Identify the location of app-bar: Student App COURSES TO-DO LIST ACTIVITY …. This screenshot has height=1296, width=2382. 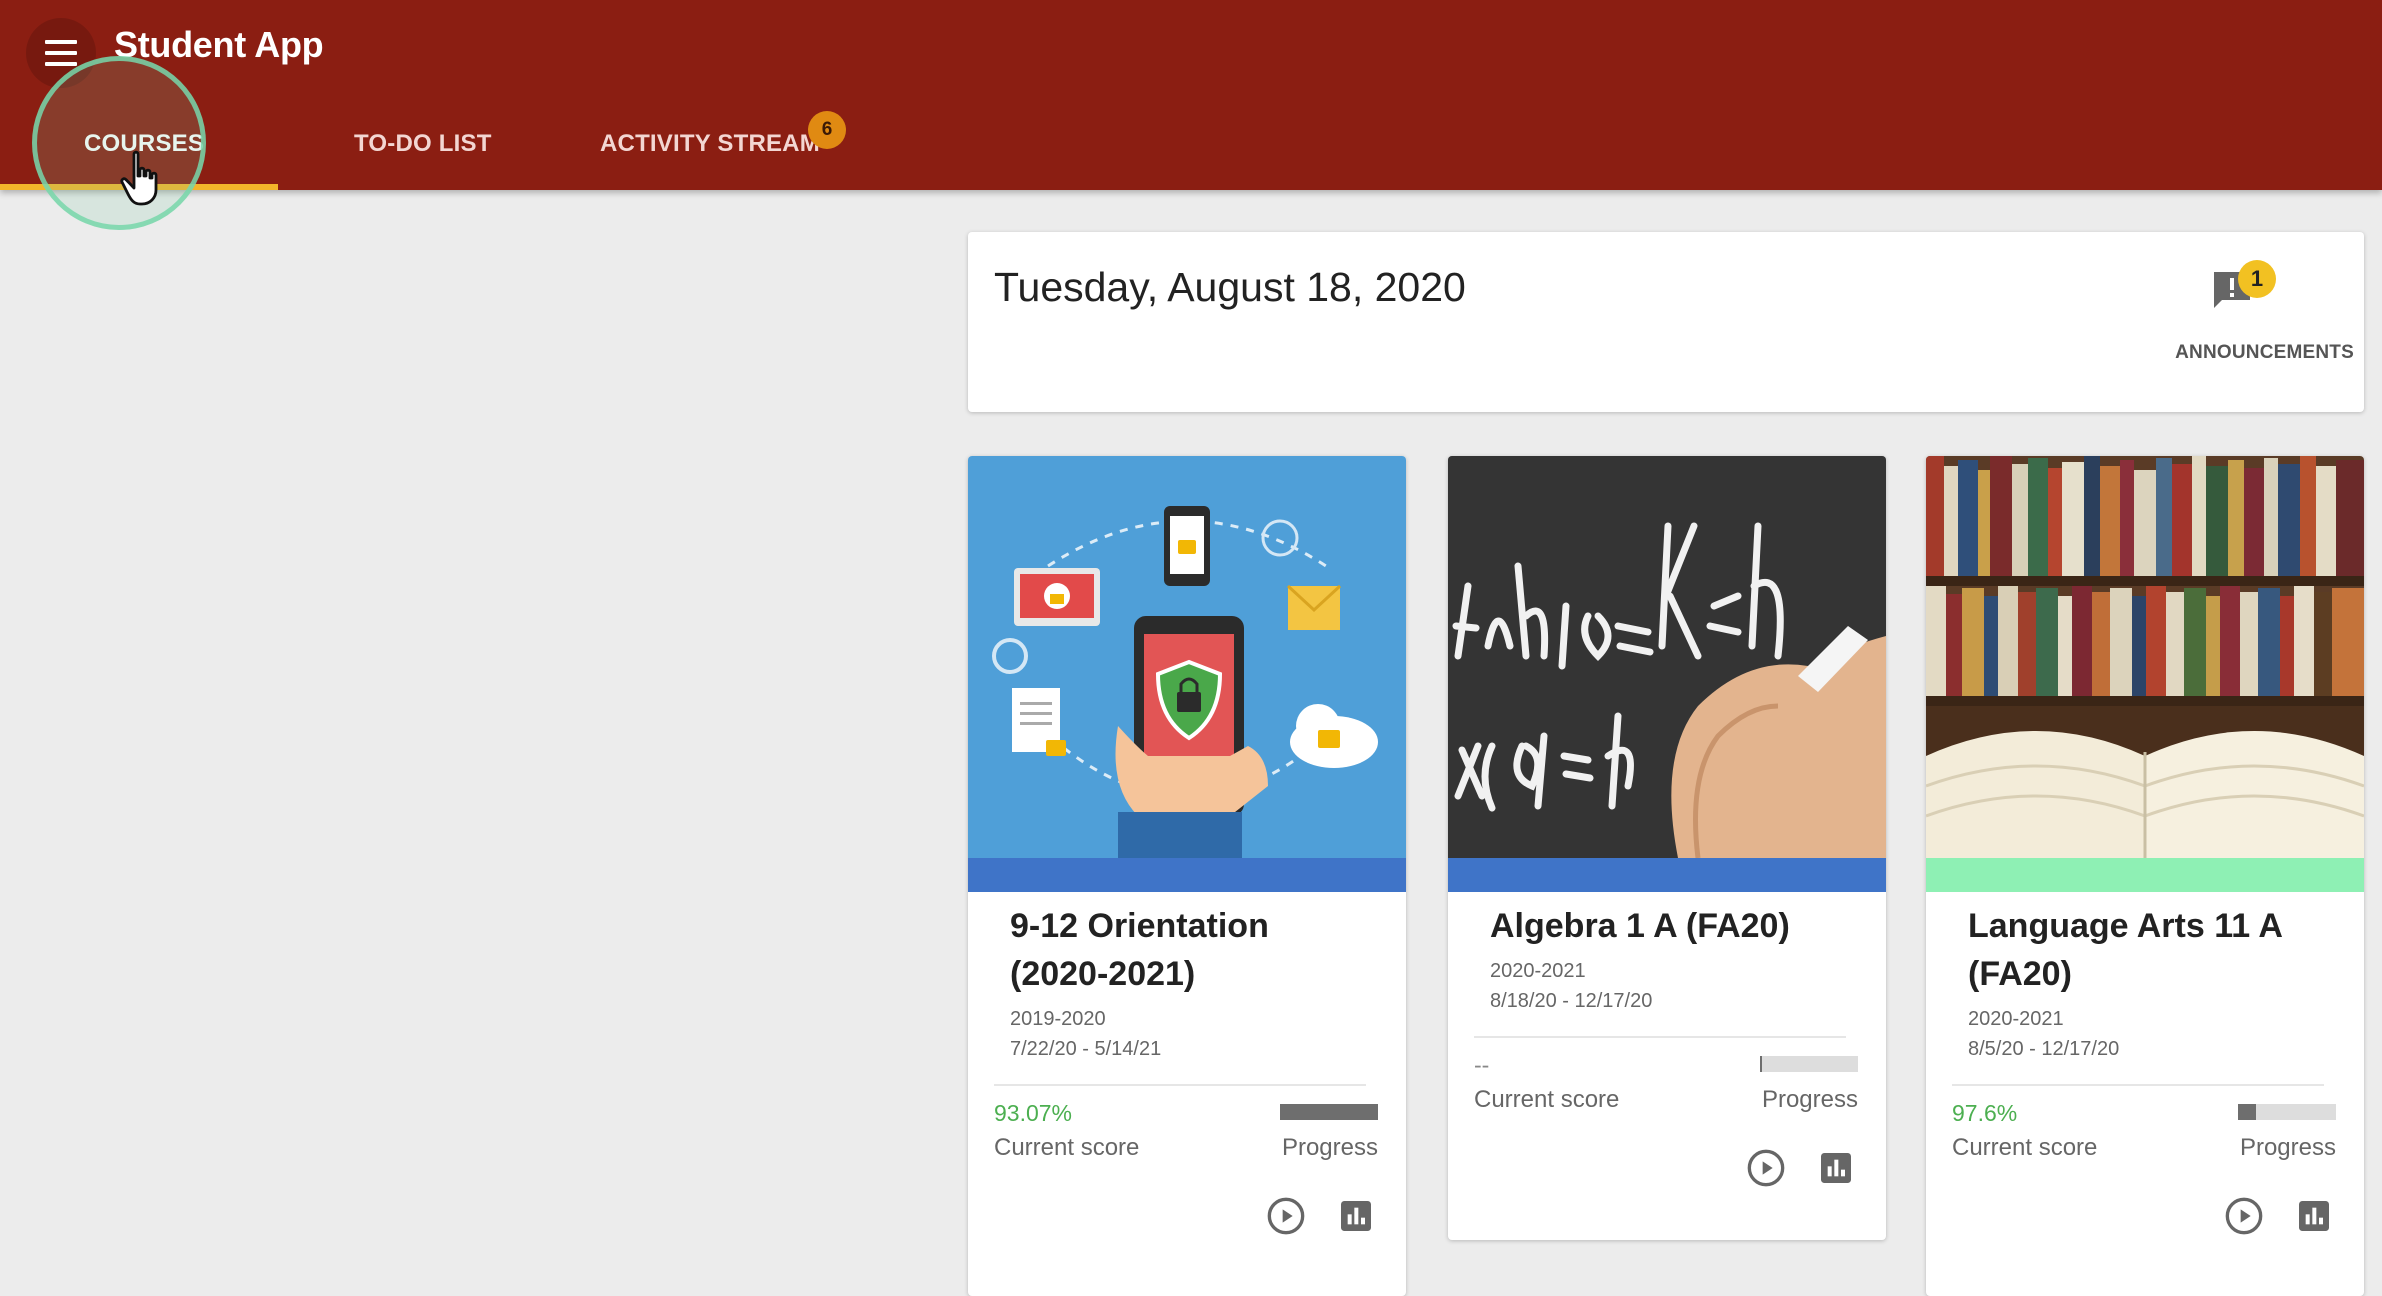
(1191, 95).